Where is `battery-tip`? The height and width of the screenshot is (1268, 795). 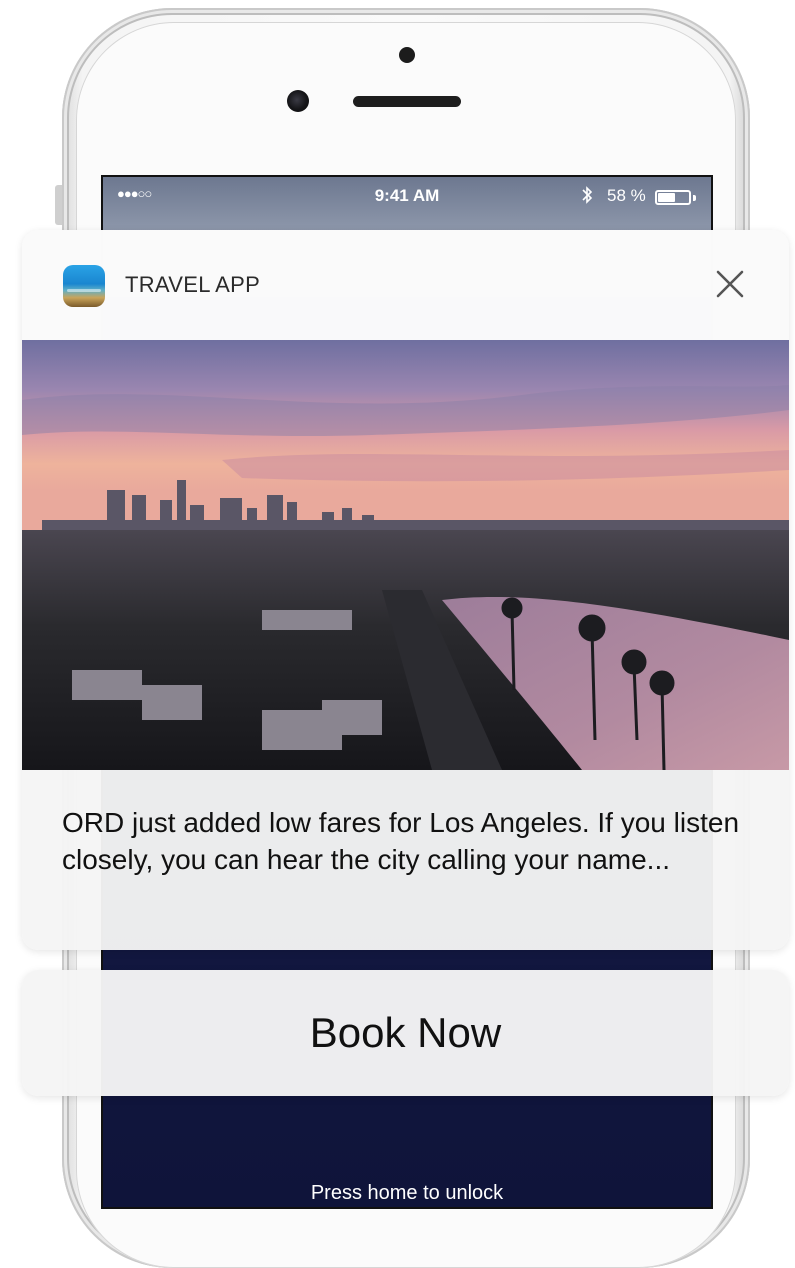 battery-tip is located at coordinates (694, 198).